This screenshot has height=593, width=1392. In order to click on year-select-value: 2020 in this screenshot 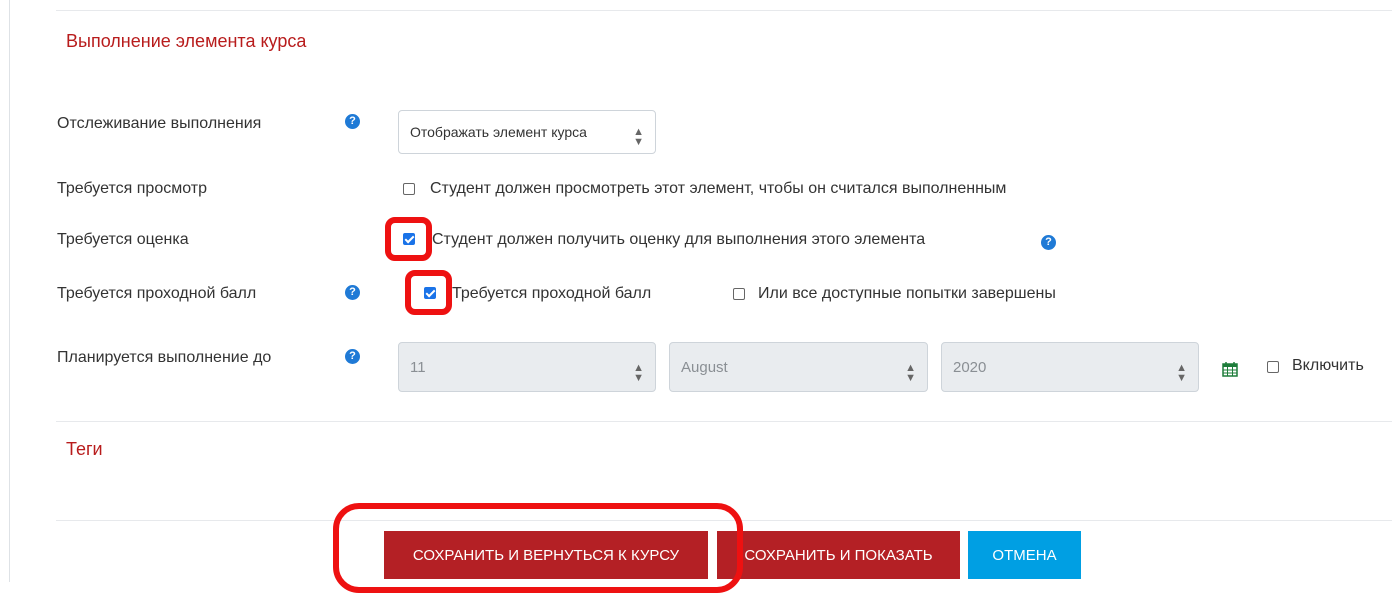, I will do `click(970, 367)`.